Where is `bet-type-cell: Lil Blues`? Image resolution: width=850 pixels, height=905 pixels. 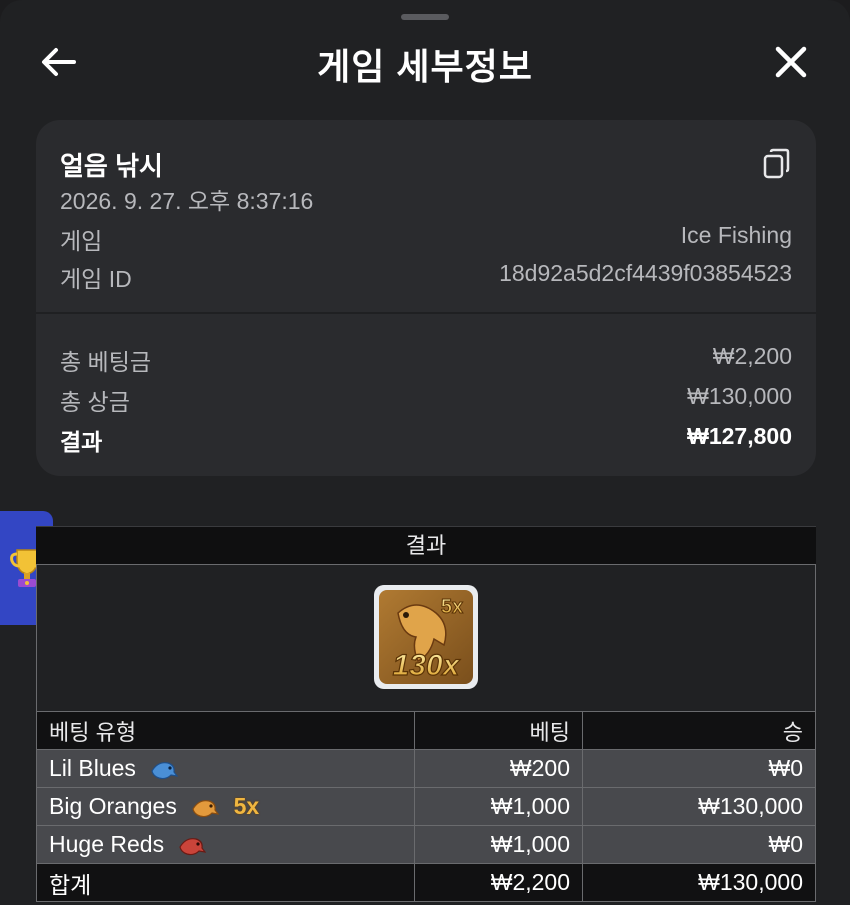
bet-type-cell: Lil Blues is located at coordinates (225, 768).